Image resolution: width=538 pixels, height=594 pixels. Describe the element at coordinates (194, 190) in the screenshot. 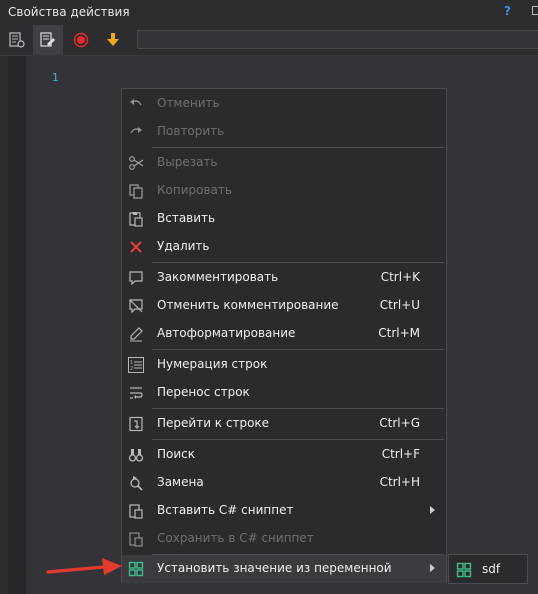

I see `menu-label: Копировать` at that location.